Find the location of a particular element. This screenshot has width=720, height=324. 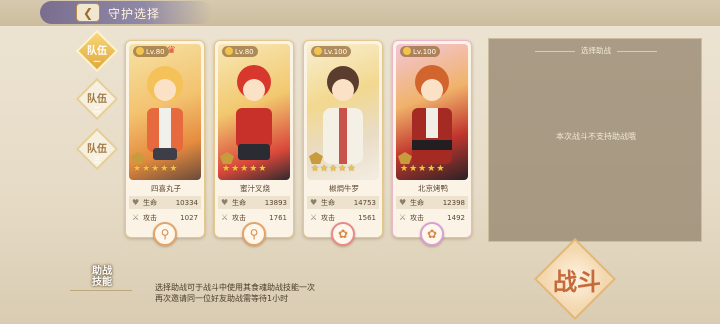

tab-team-2-label: 队伍二 is located at coordinates (97, 104).